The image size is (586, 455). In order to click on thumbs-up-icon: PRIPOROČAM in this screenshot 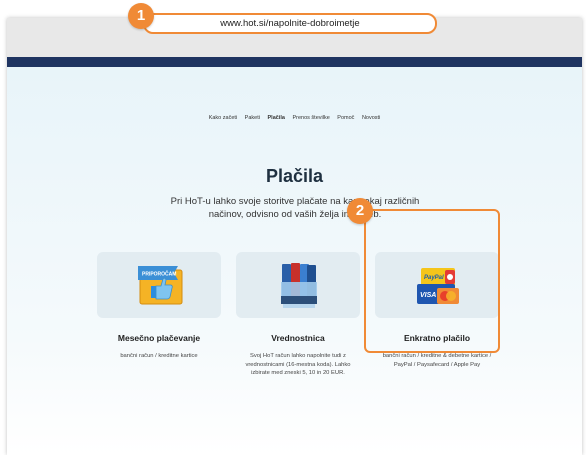, I will do `click(161, 286)`.